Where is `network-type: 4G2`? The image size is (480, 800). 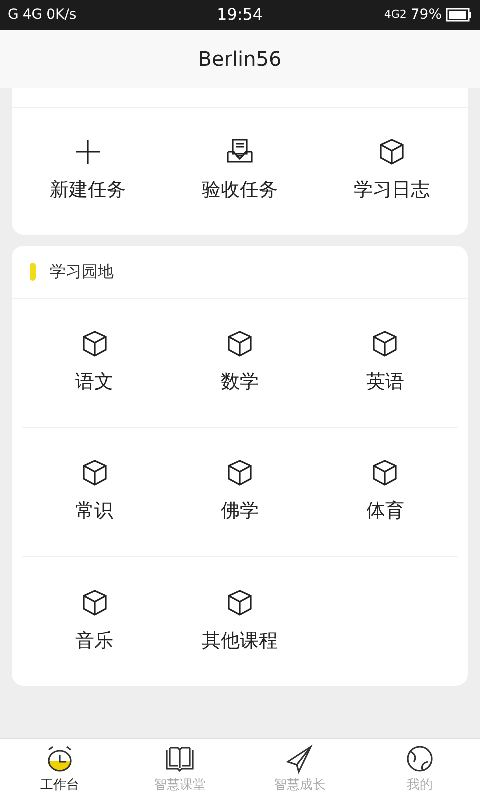 network-type: 4G2 is located at coordinates (395, 14).